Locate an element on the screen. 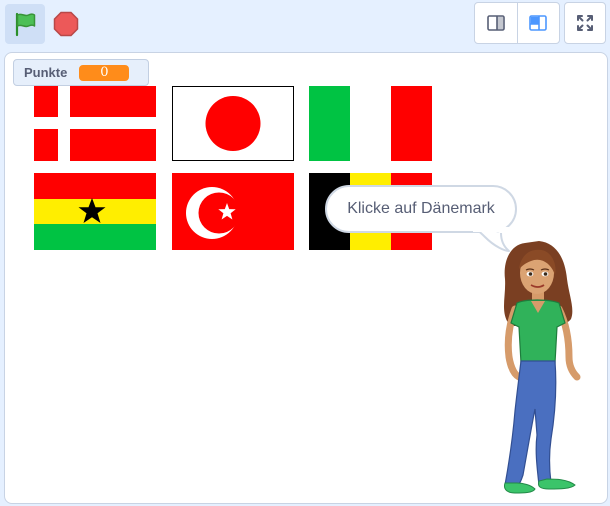  flag-japan is located at coordinates (233, 123).